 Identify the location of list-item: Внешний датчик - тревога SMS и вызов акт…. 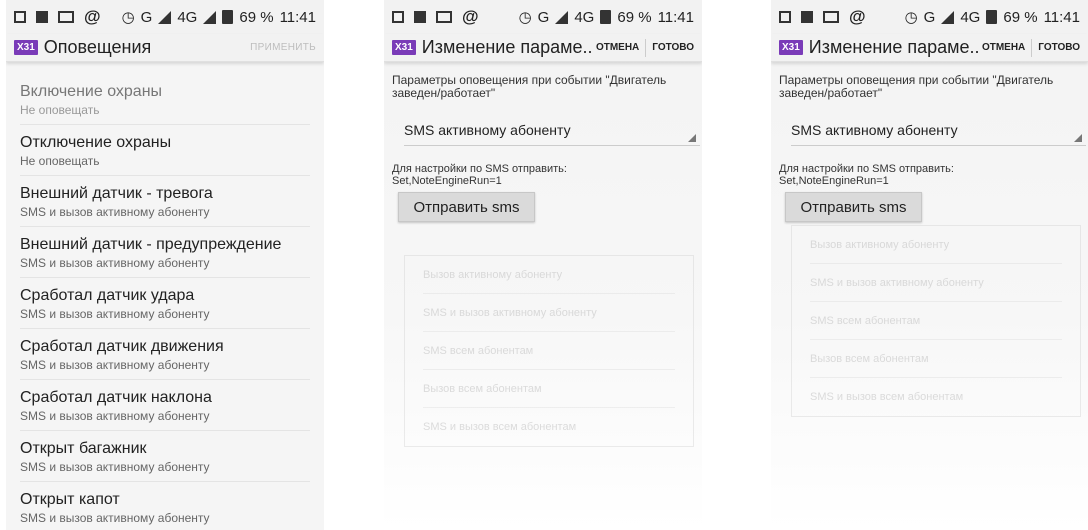
(165, 201).